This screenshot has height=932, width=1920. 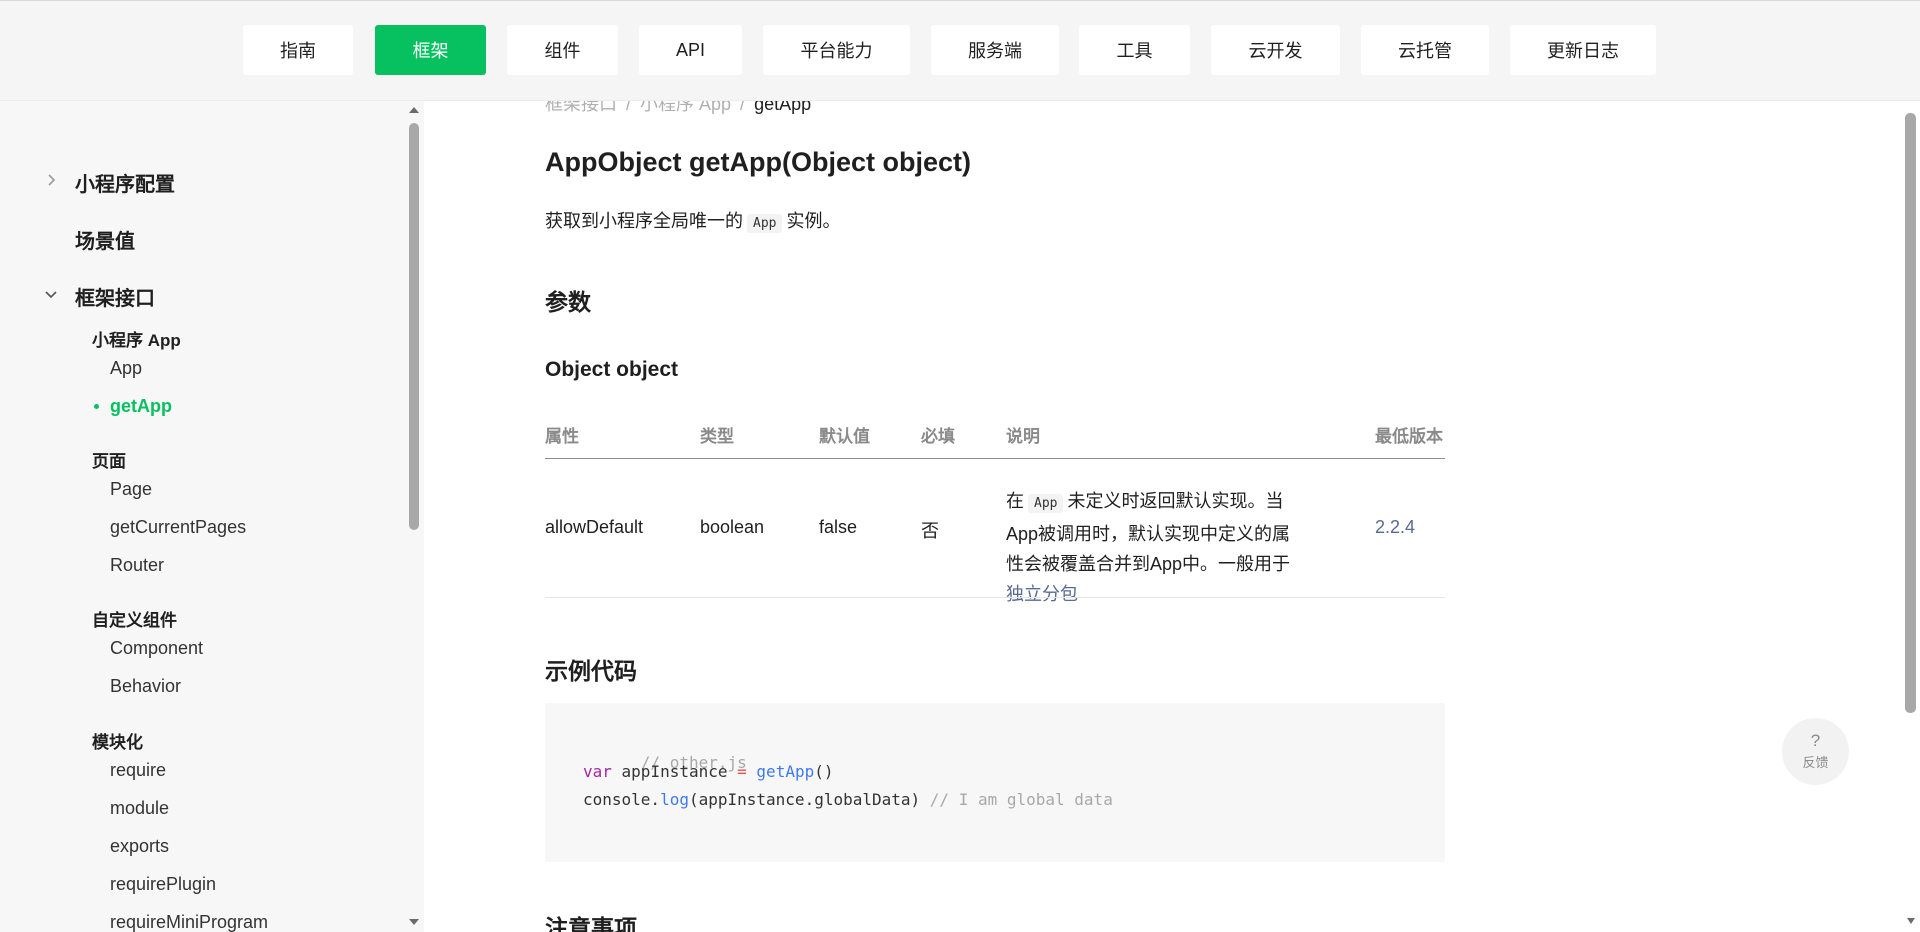 What do you see at coordinates (732, 527) in the screenshot?
I see `table-cell-type: boolean` at bounding box center [732, 527].